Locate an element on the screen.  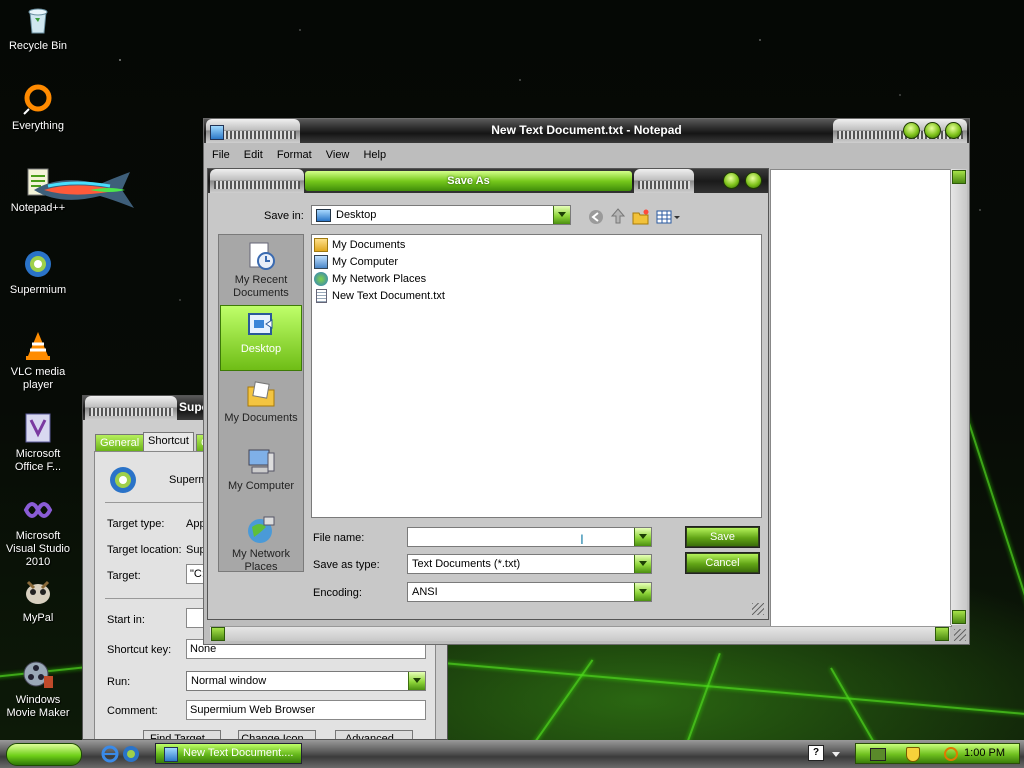
file-name-label: File name: is located at coordinates (339, 538).